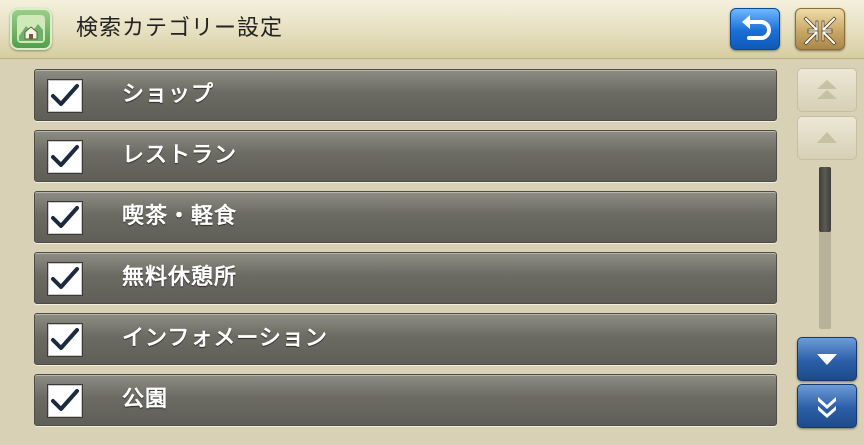 This screenshot has width=864, height=445. Describe the element at coordinates (405, 156) in the screenshot. I see `list-item: レストラン` at that location.